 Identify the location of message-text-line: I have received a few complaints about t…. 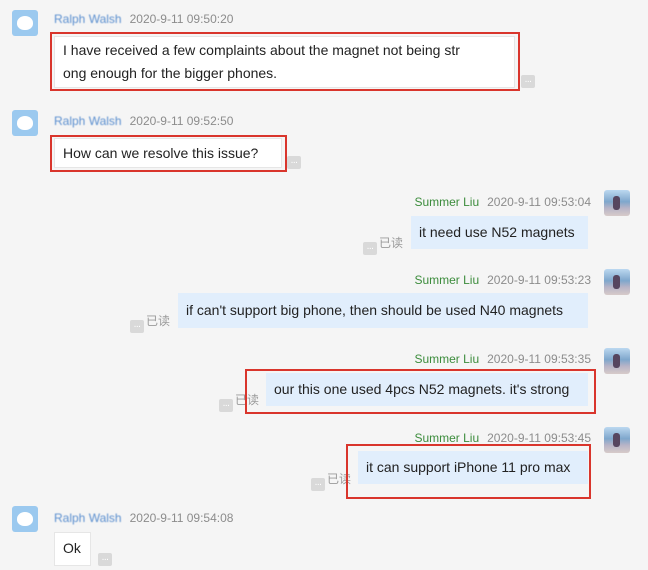
(261, 50).